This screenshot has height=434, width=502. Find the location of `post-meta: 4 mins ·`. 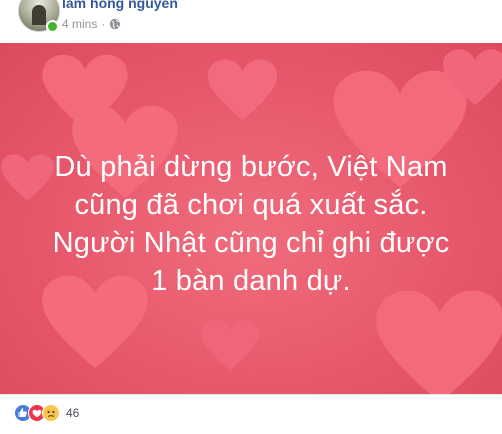

post-meta: 4 mins · is located at coordinates (91, 24).